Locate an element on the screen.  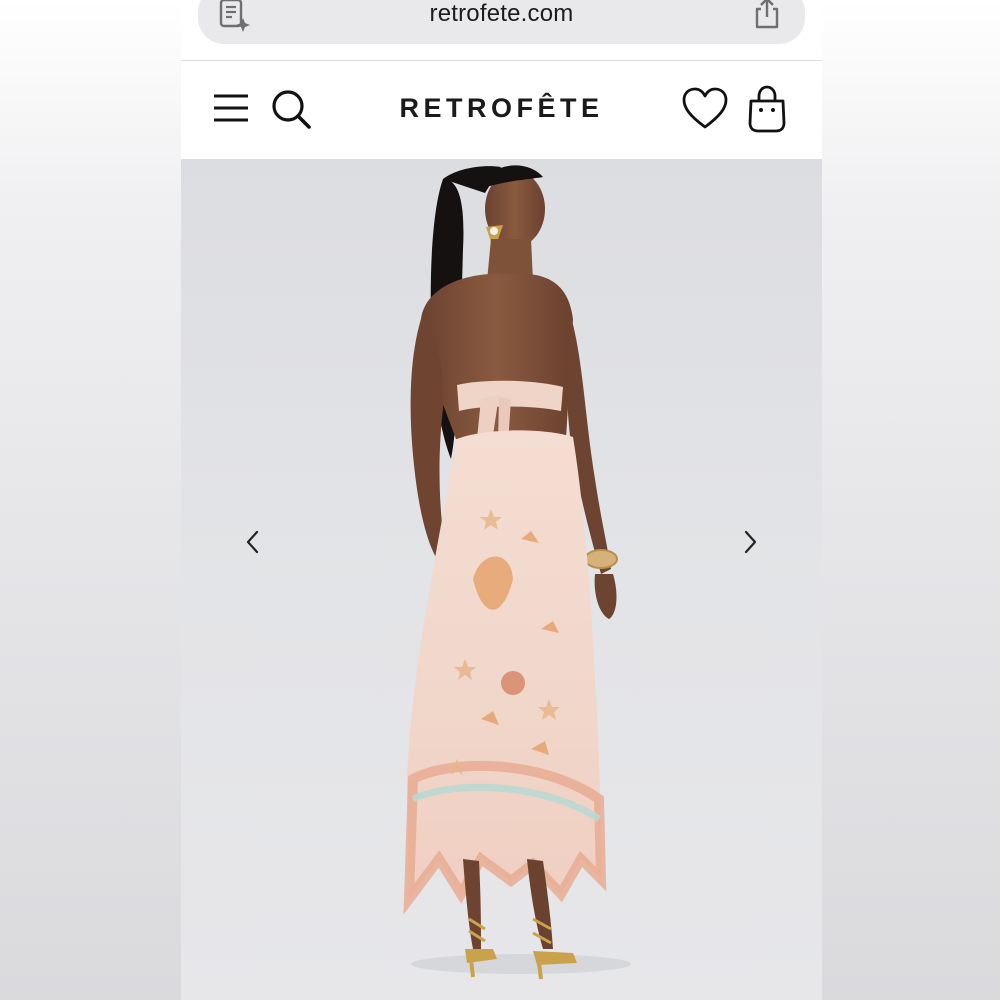
site-header: RETROFÊTE is located at coordinates (501, 110).